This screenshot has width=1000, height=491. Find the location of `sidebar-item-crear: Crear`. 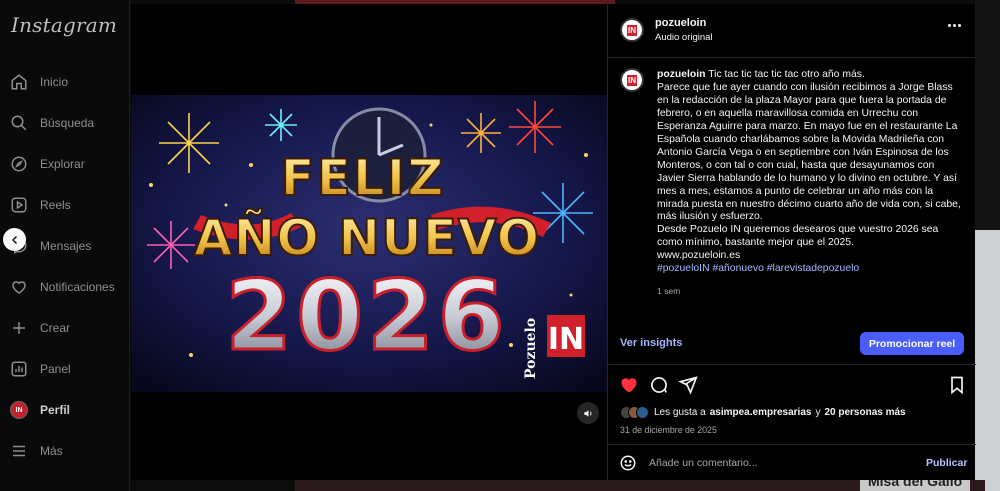

sidebar-item-crear: Crear is located at coordinates (69, 328).